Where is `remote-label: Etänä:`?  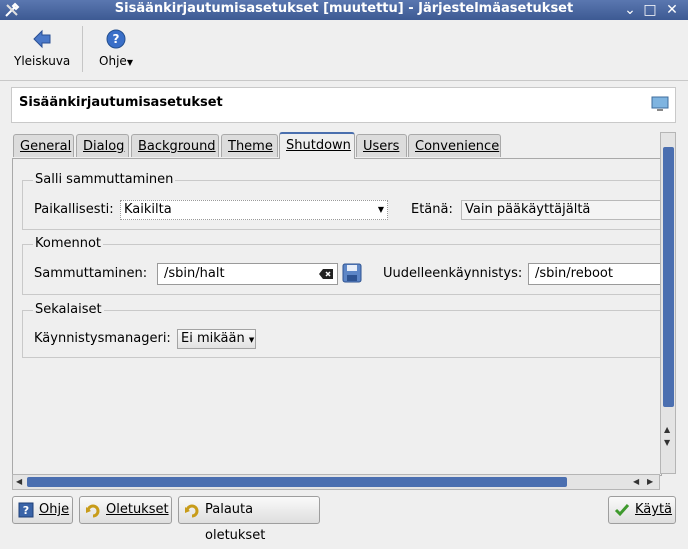
remote-label: Etänä: is located at coordinates (432, 209).